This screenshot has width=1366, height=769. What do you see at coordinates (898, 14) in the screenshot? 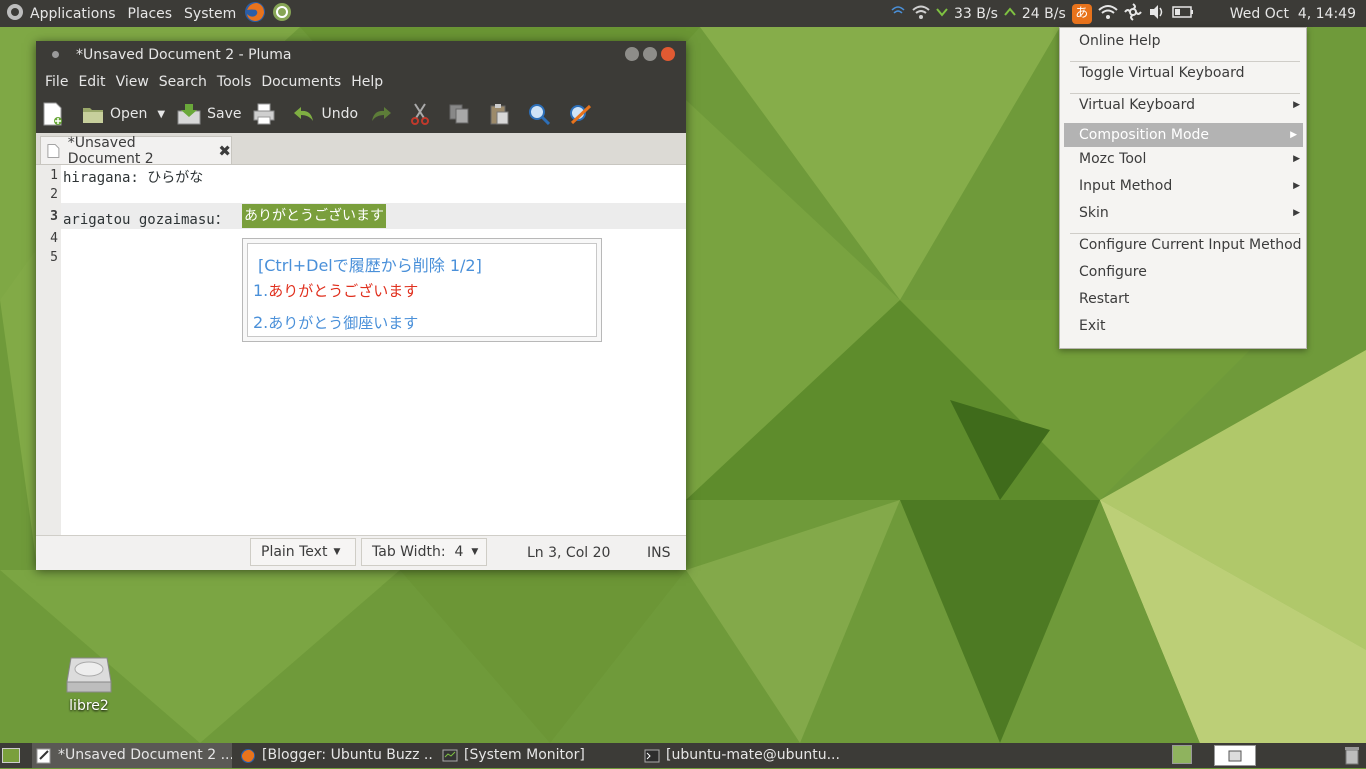
I see `wireless-signal-icon` at bounding box center [898, 14].